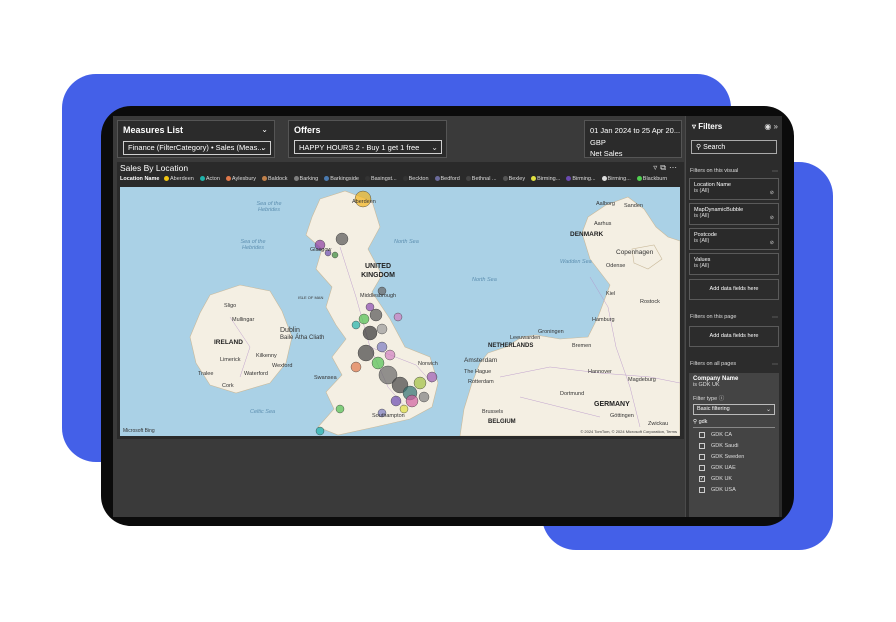 This screenshot has height=622, width=896. Describe the element at coordinates (734, 189) in the screenshot. I see `visual-filter-card: Location Name is (All) ⊘` at that location.